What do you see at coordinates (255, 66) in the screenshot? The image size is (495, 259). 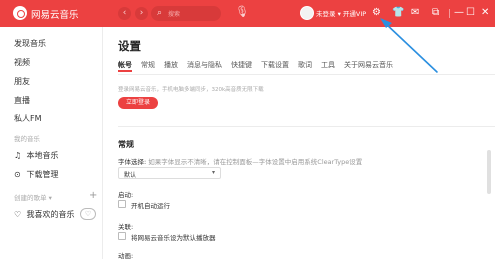 I see `settings-tabs: 帐号 常规 播放 消息与隐私 快捷键 下载设置 歌词 工具 关于网易云音乐` at bounding box center [255, 66].